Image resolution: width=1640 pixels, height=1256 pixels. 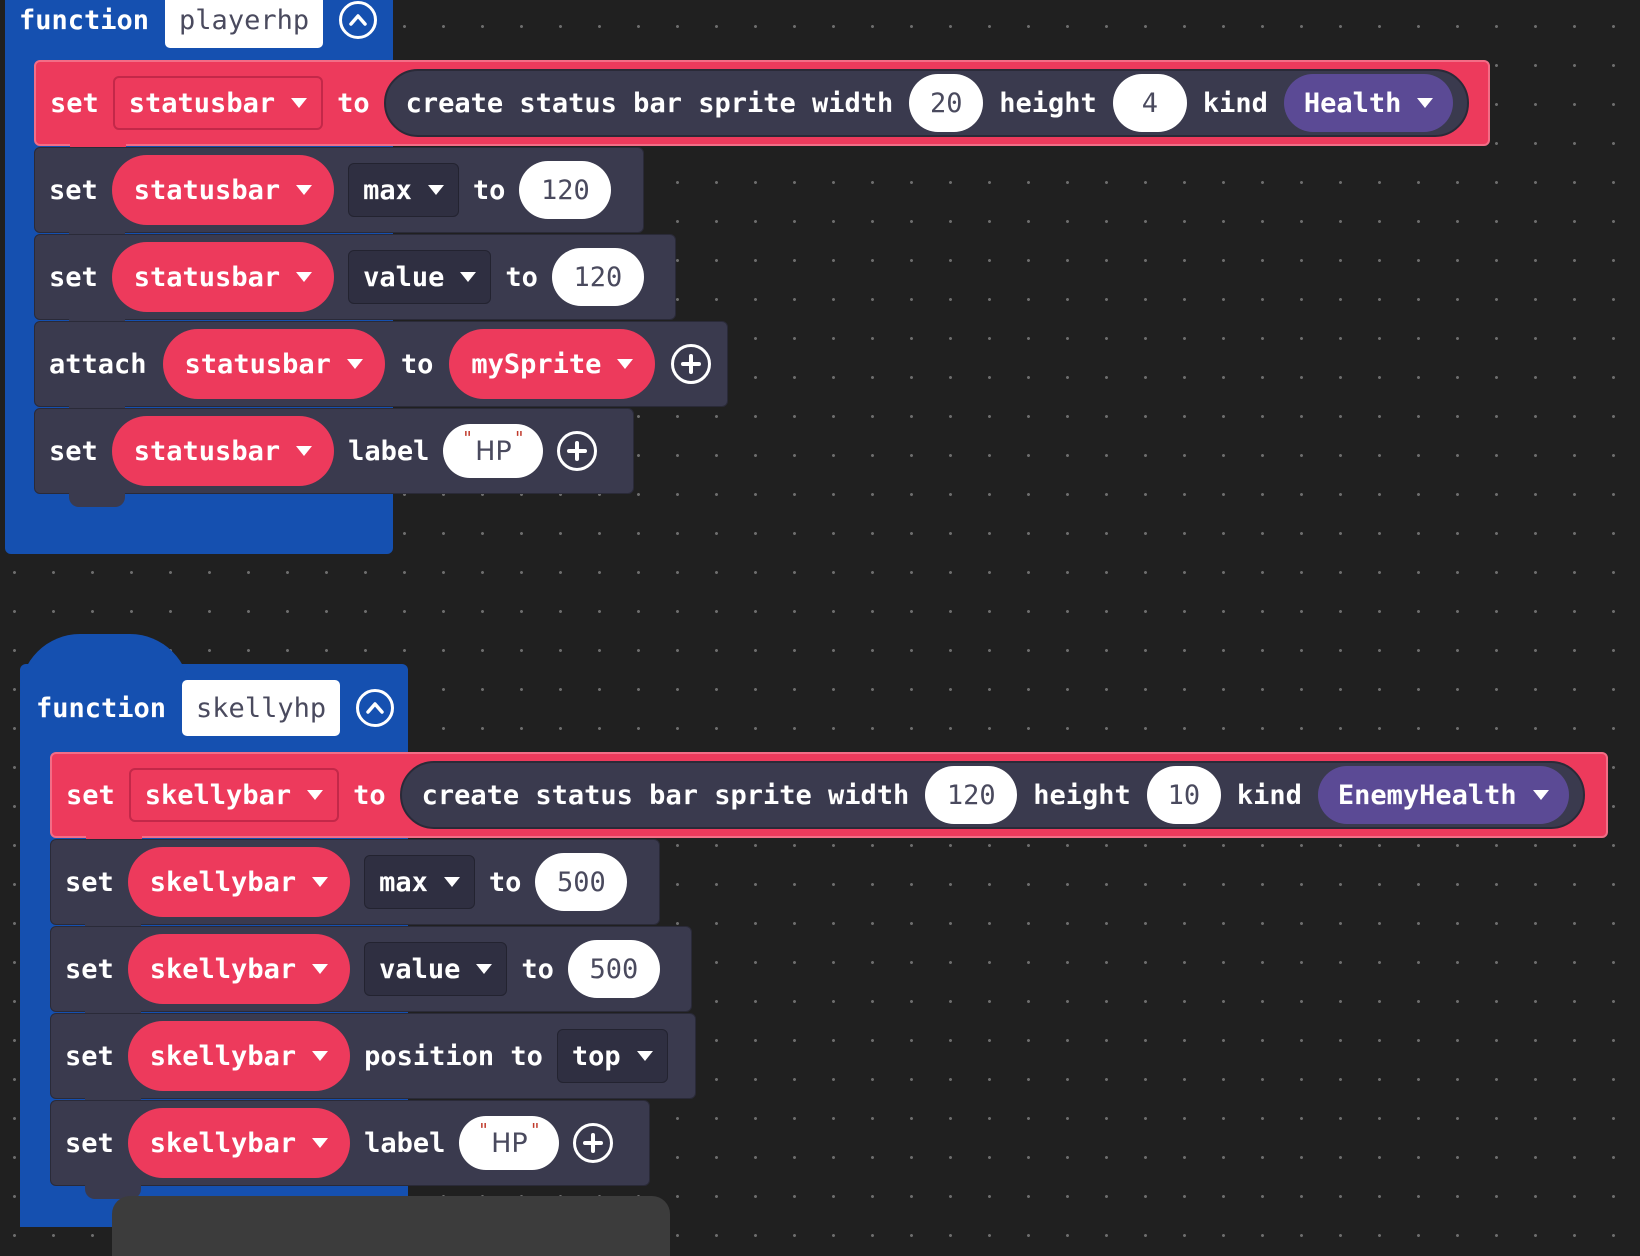 What do you see at coordinates (97, 499) in the screenshot?
I see `block-notch` at bounding box center [97, 499].